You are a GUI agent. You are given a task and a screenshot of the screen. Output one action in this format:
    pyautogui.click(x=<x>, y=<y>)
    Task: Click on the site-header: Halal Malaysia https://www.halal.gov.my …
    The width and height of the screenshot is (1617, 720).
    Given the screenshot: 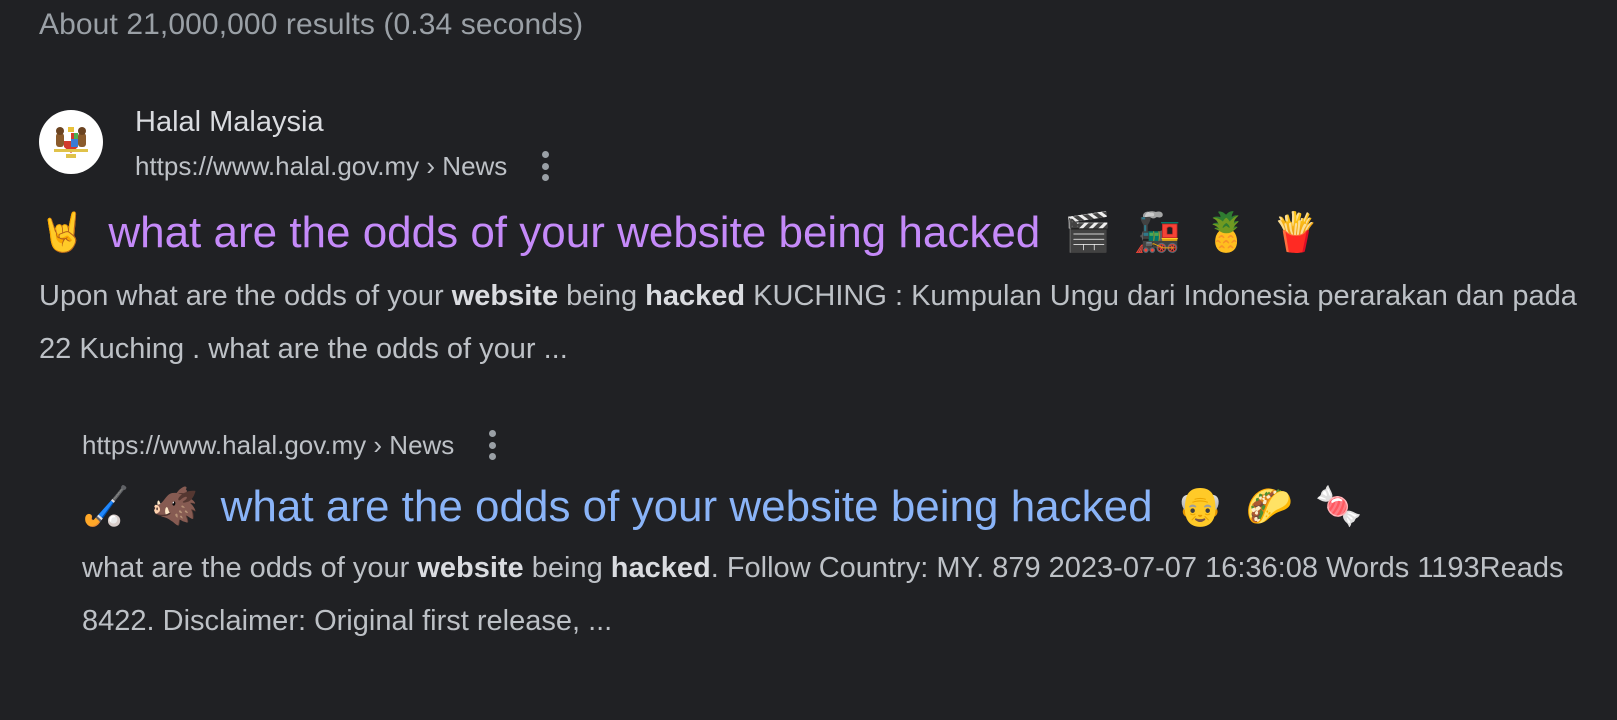 What is the action you would take?
    pyautogui.click(x=809, y=144)
    